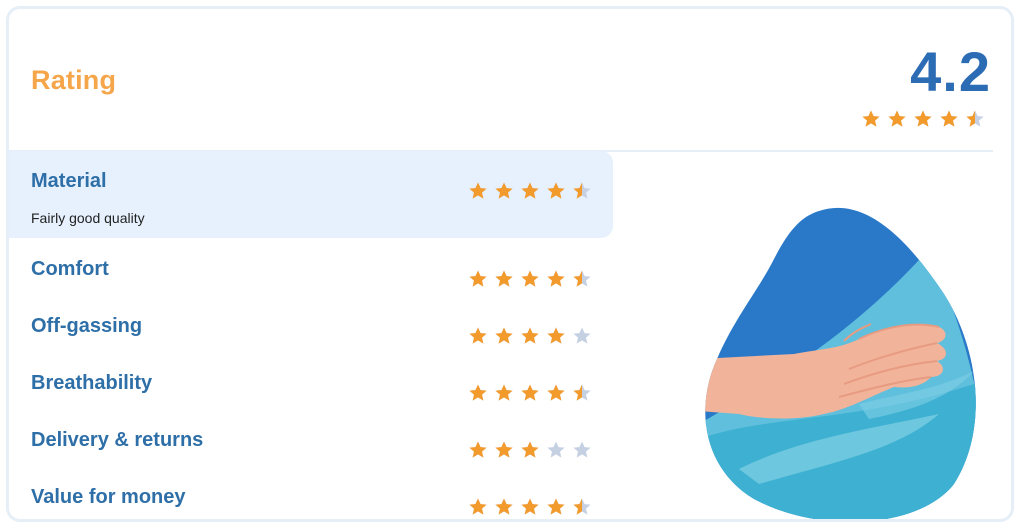 This screenshot has height=531, width=1024. What do you see at coordinates (92, 383) in the screenshot?
I see `rating-label: Breathability` at bounding box center [92, 383].